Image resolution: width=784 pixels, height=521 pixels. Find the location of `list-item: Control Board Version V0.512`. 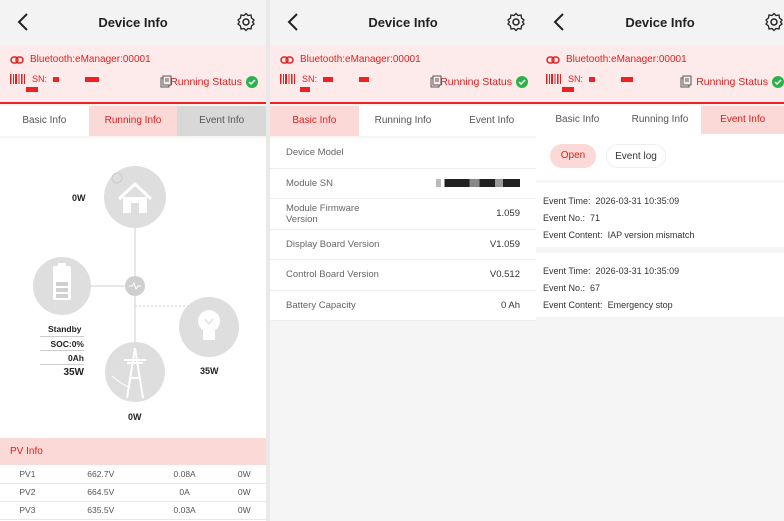

list-item: Control Board Version V0.512 is located at coordinates (403, 275).